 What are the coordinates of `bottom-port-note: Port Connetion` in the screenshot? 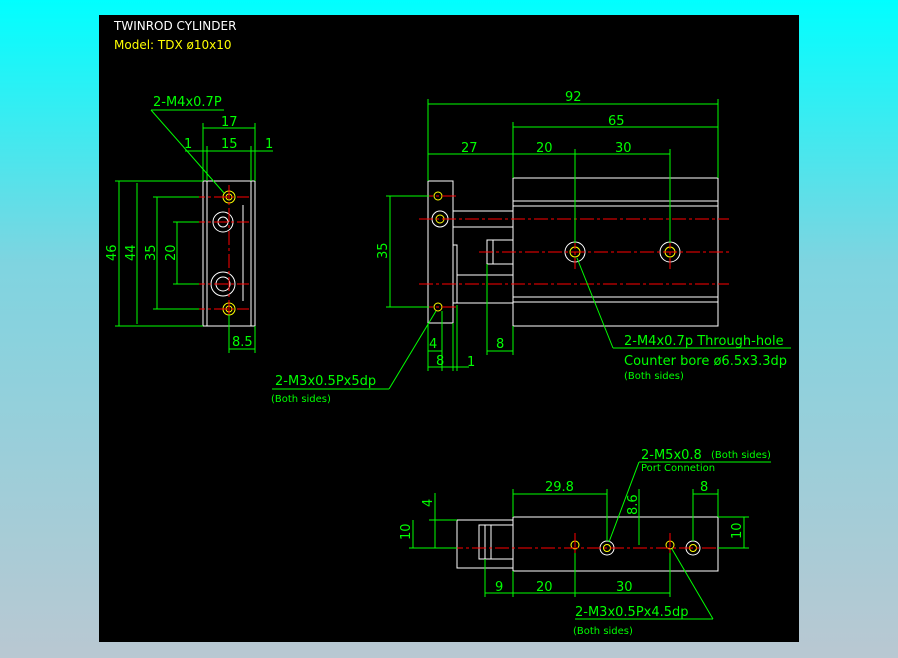 It's located at (678, 468).